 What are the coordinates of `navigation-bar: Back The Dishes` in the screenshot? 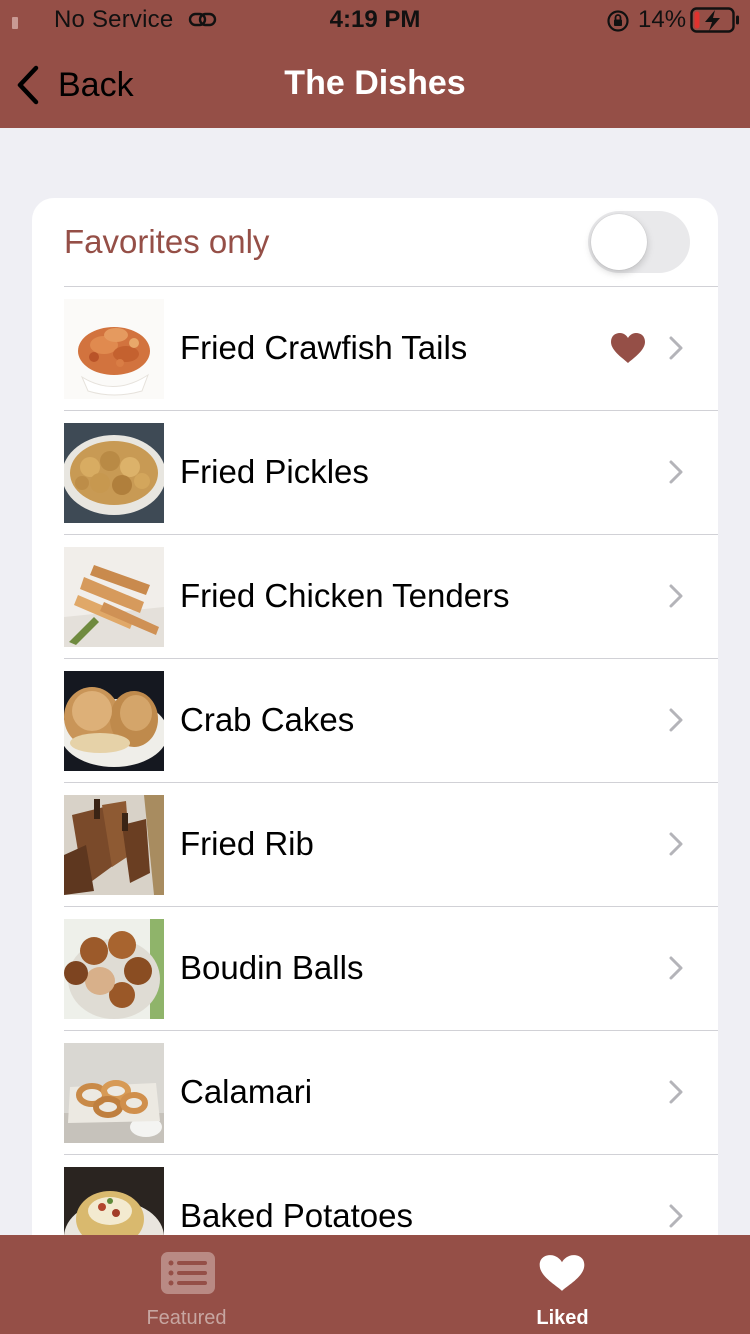 It's located at (375, 84).